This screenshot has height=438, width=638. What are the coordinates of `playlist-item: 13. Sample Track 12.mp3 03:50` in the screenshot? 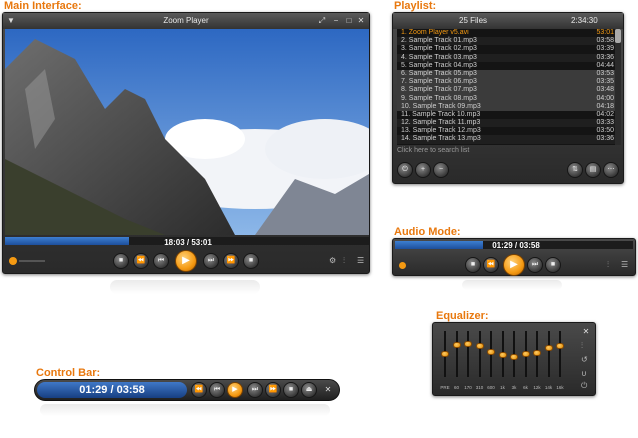 It's located at (508, 131).